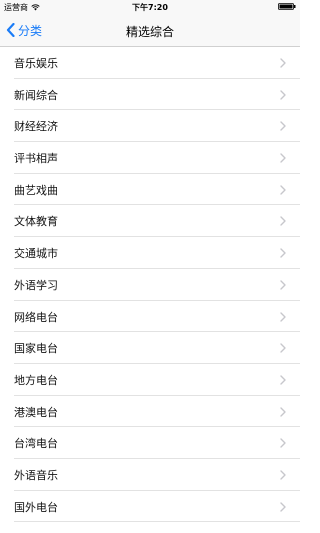 This screenshot has width=320, height=533. I want to click on list-item: 港澳电台, so click(150, 412).